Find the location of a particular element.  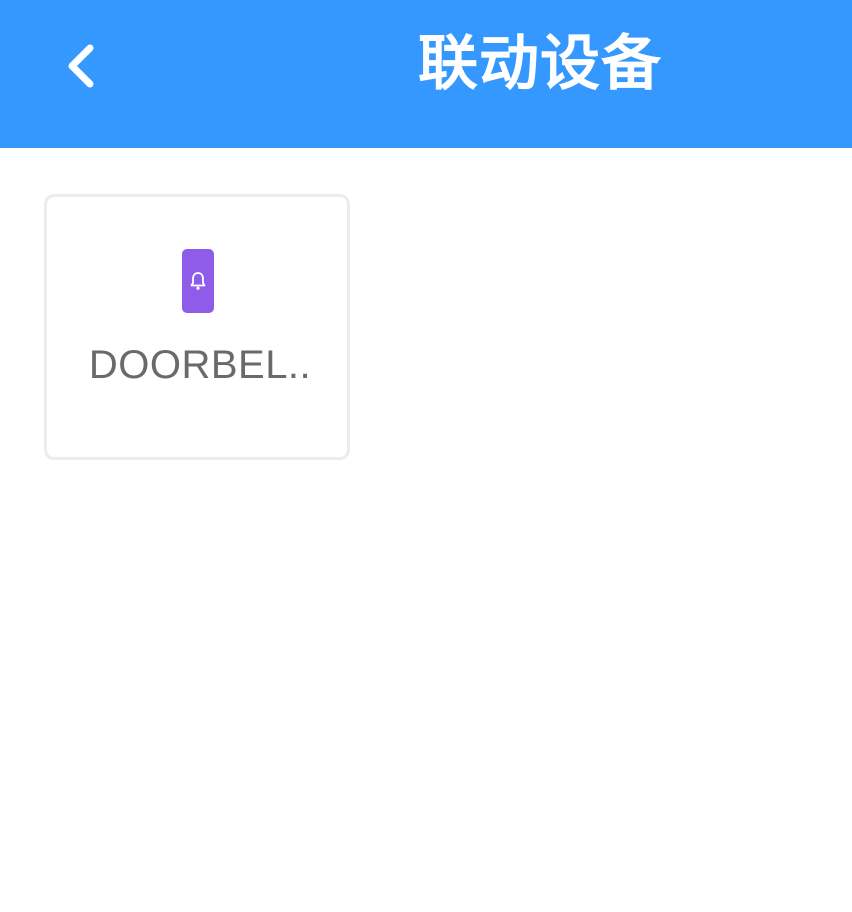

back-button is located at coordinates (82, 66).